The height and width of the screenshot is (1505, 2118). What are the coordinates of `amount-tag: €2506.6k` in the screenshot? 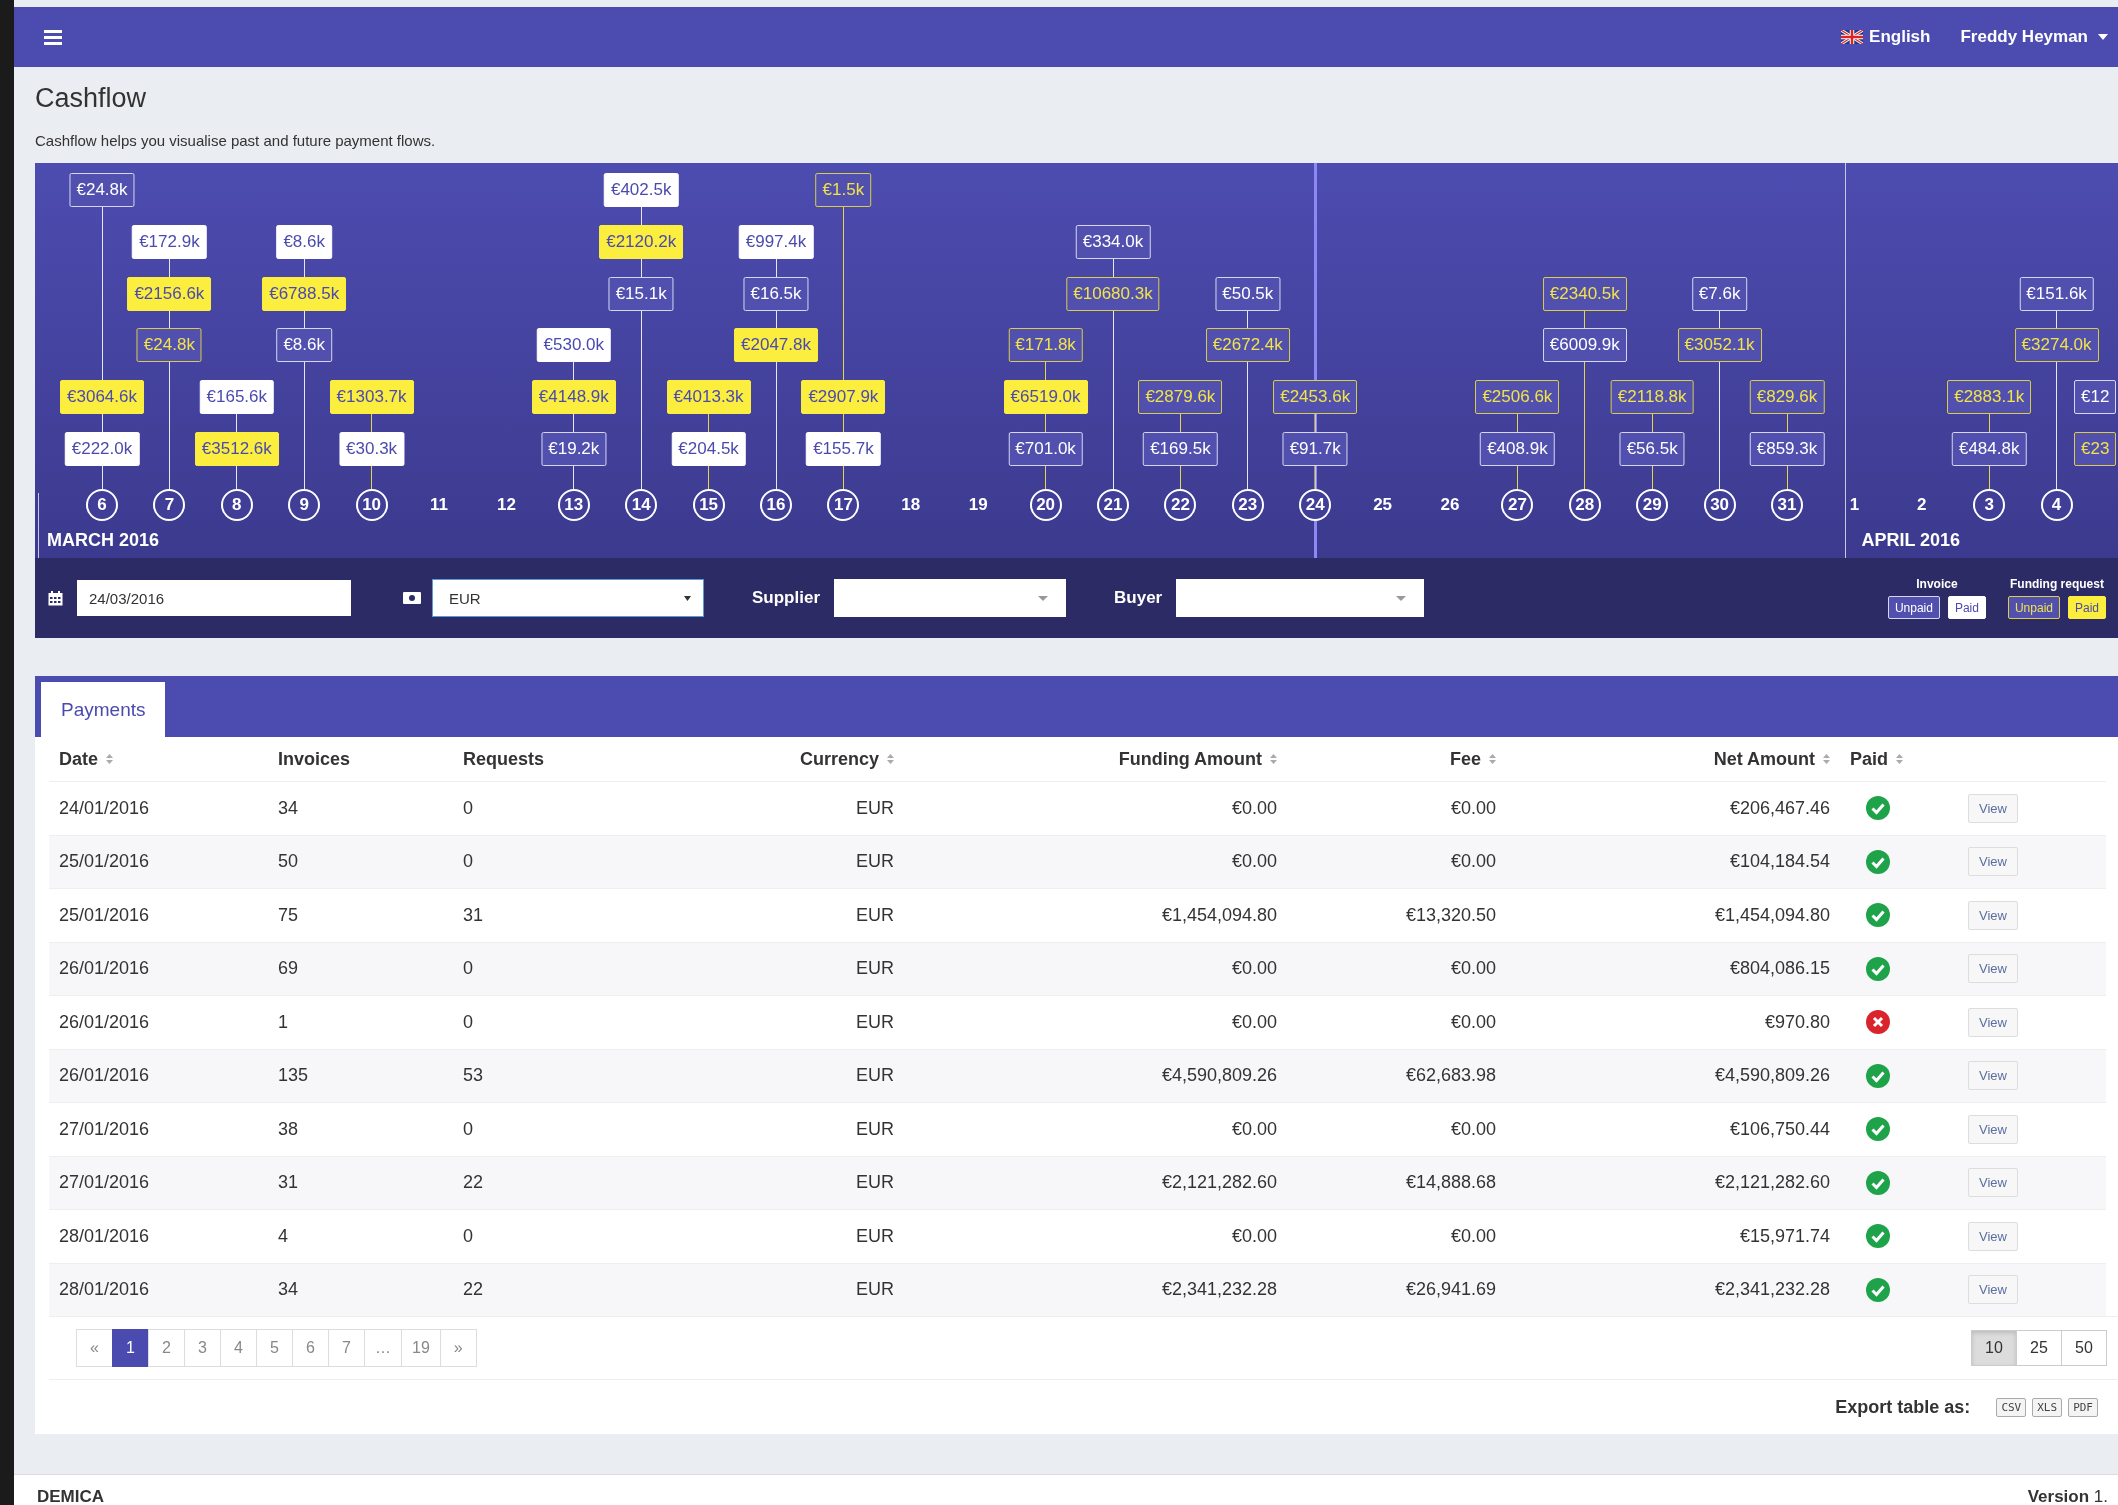 It's located at (1517, 397).